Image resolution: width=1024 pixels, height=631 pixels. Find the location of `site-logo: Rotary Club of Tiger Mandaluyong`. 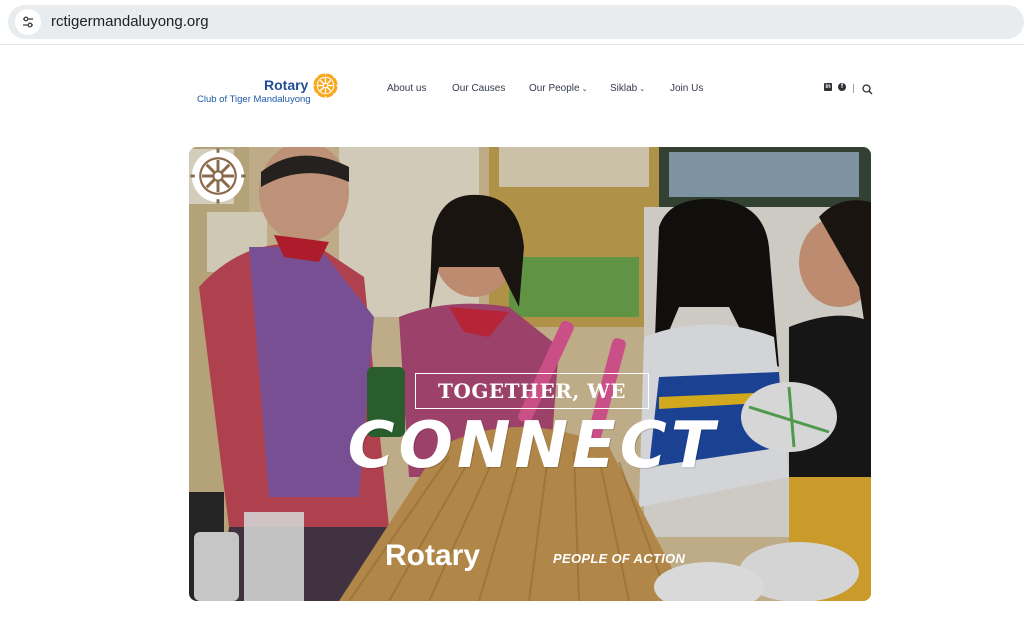

site-logo: Rotary Club of Tiger Mandaluyong is located at coordinates (271, 89).